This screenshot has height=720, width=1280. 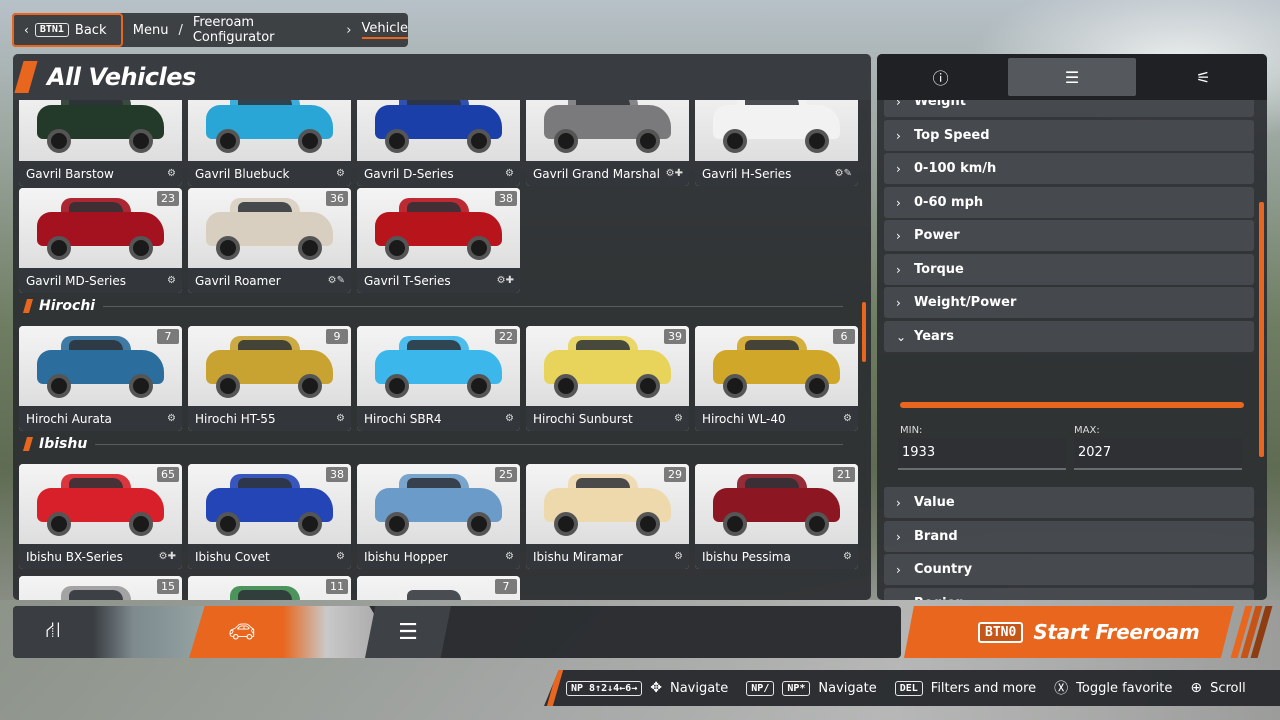 I want to click on vehicle-card: Hirochi Sunburst ⚙ 39, so click(x=607, y=378).